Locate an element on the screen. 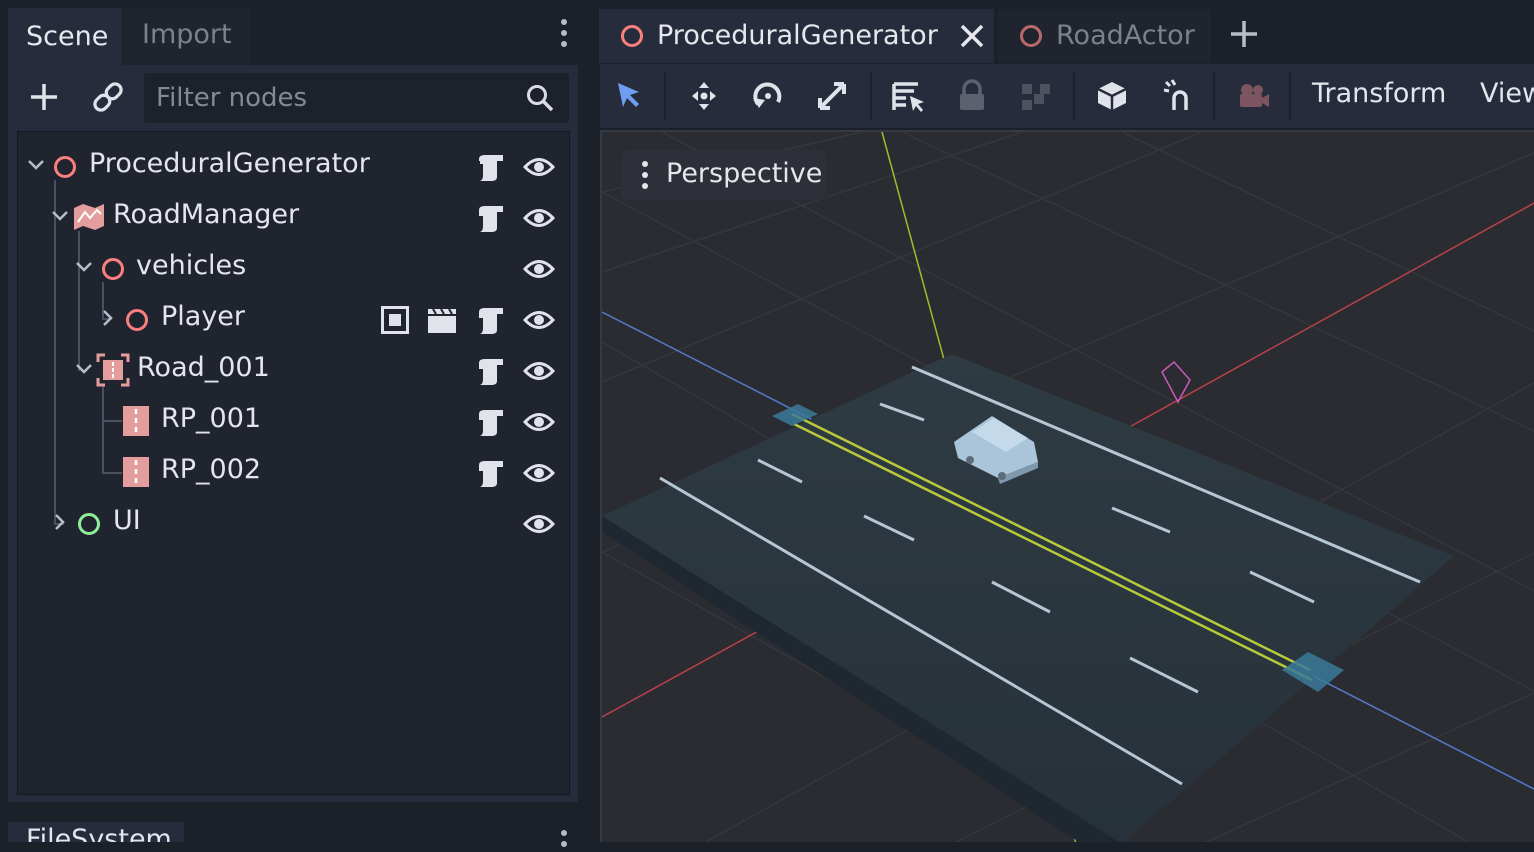  tree-item-label: ProceduralGenerator is located at coordinates (229, 163).